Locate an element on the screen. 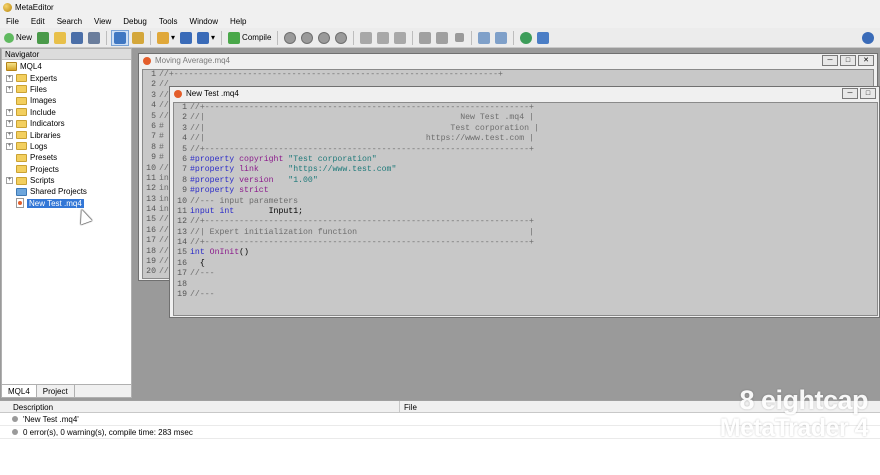 This screenshot has width=880, height=475. navigator-header: Navigator is located at coordinates (66, 54).